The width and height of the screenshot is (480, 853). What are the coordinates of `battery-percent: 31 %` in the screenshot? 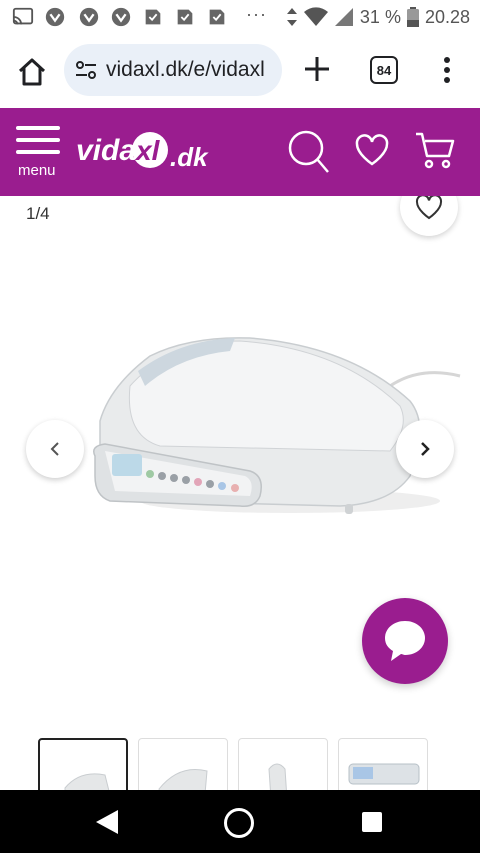 It's located at (380, 16).